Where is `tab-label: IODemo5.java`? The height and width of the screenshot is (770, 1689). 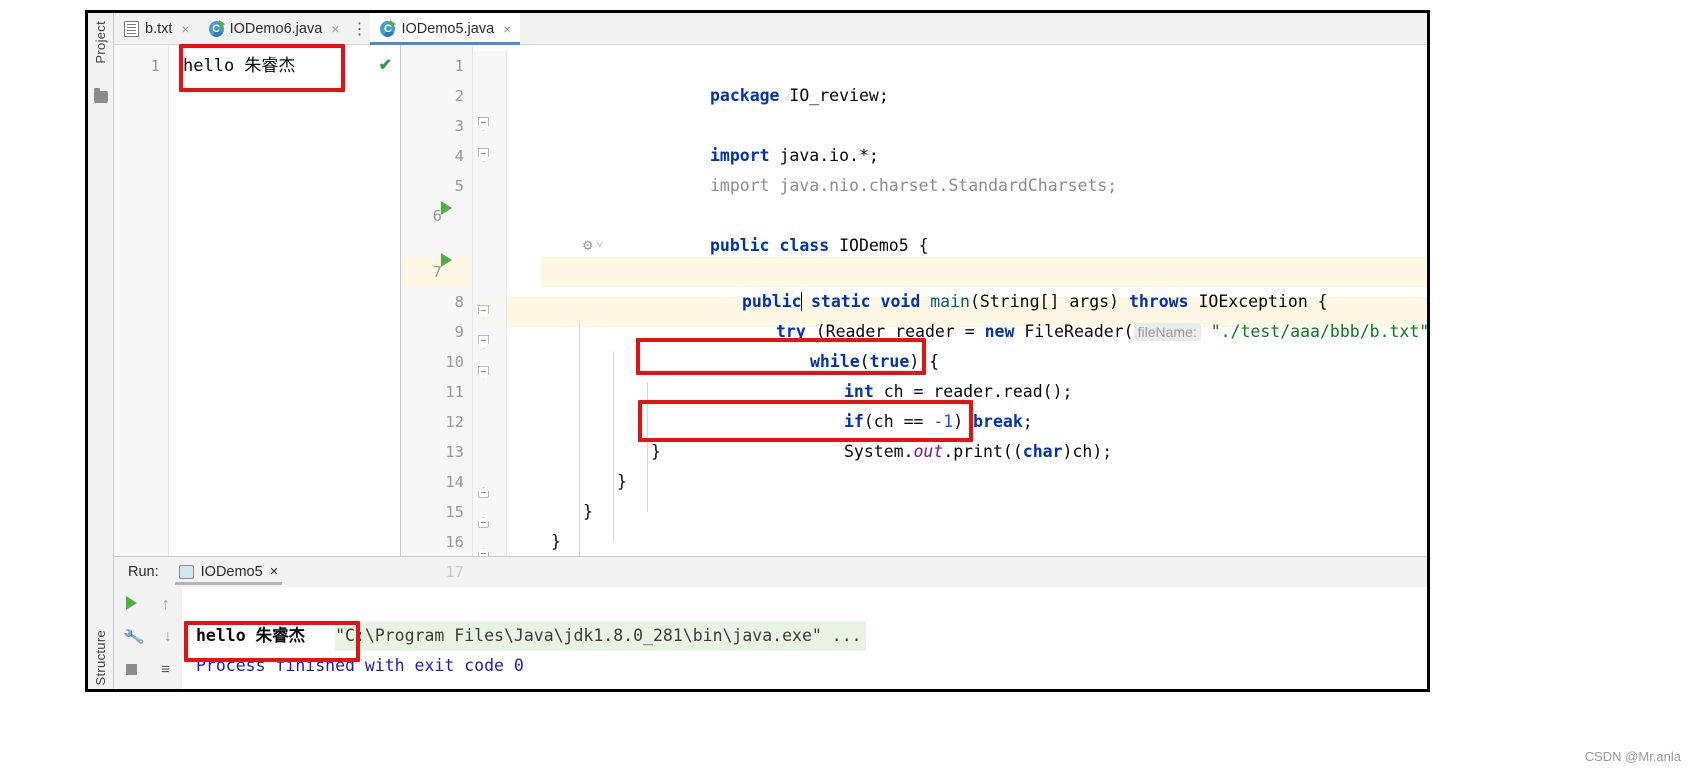 tab-label: IODemo5.java is located at coordinates (448, 28).